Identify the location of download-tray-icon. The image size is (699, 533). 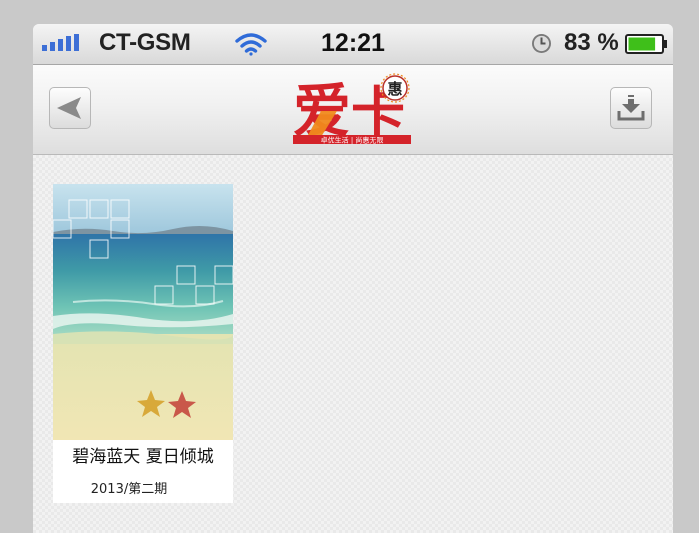
(631, 108).